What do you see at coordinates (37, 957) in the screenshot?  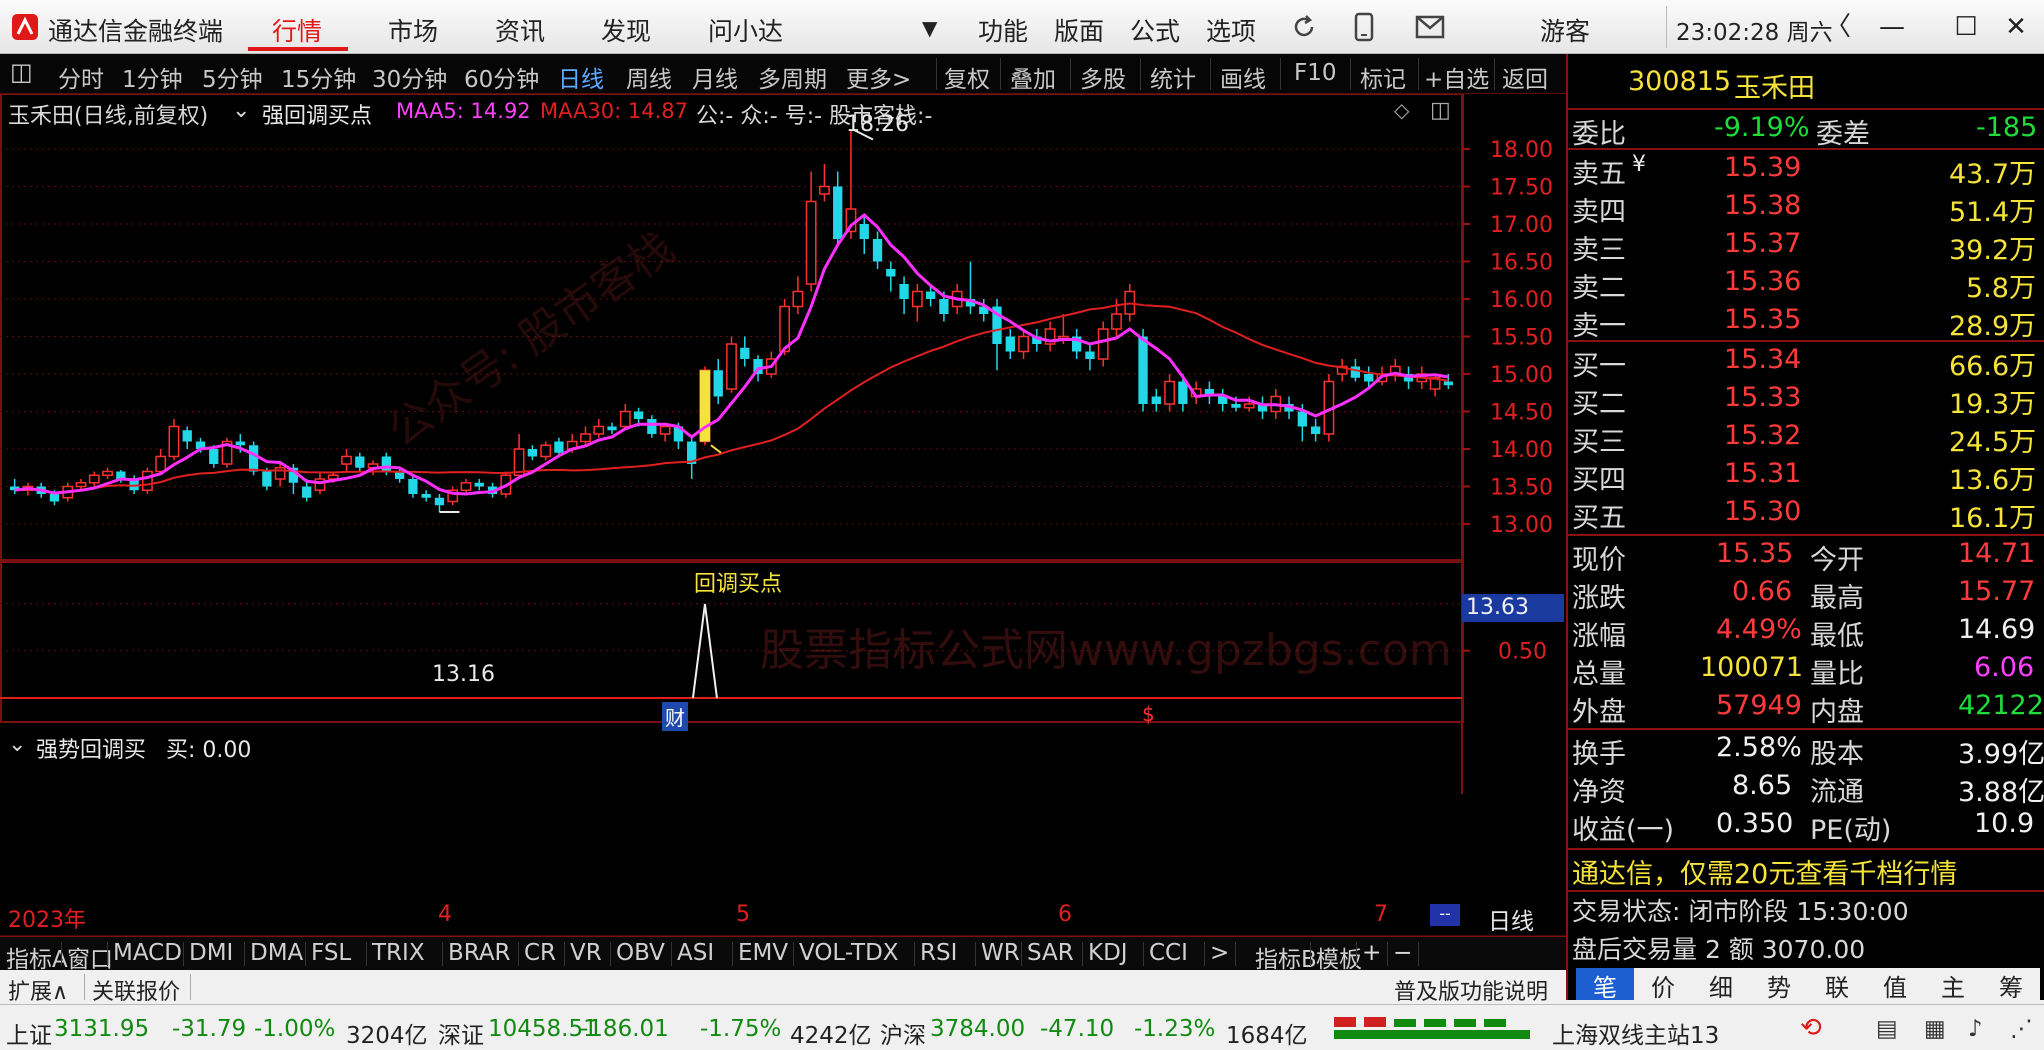 I see `indicator-tab: 指标A` at bounding box center [37, 957].